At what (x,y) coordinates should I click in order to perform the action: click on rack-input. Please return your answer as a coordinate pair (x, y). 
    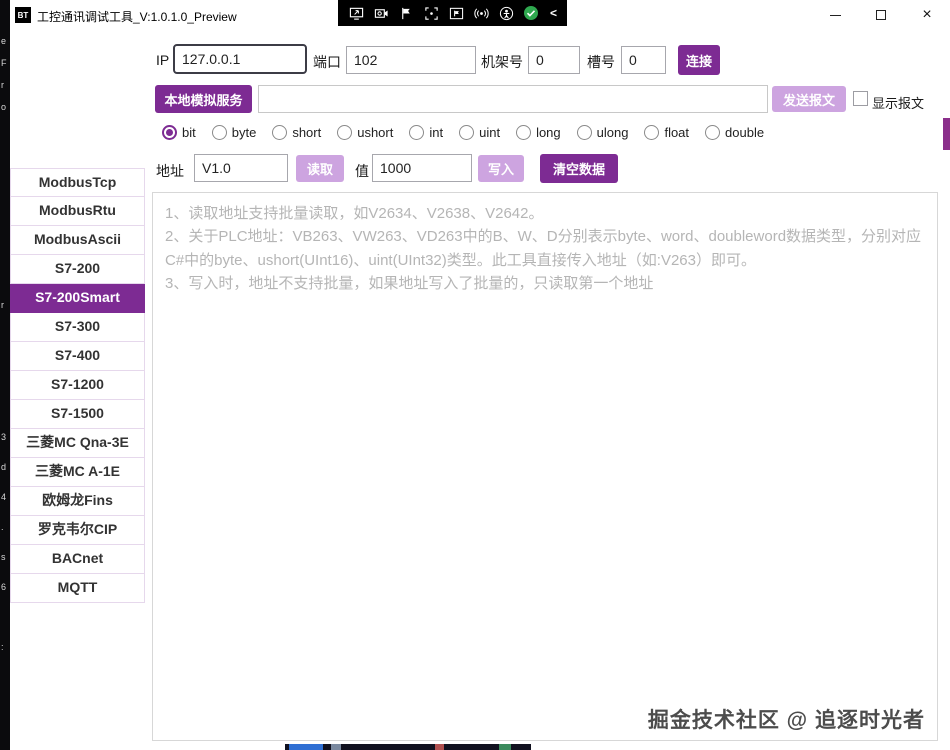
    Looking at the image, I should click on (554, 60).